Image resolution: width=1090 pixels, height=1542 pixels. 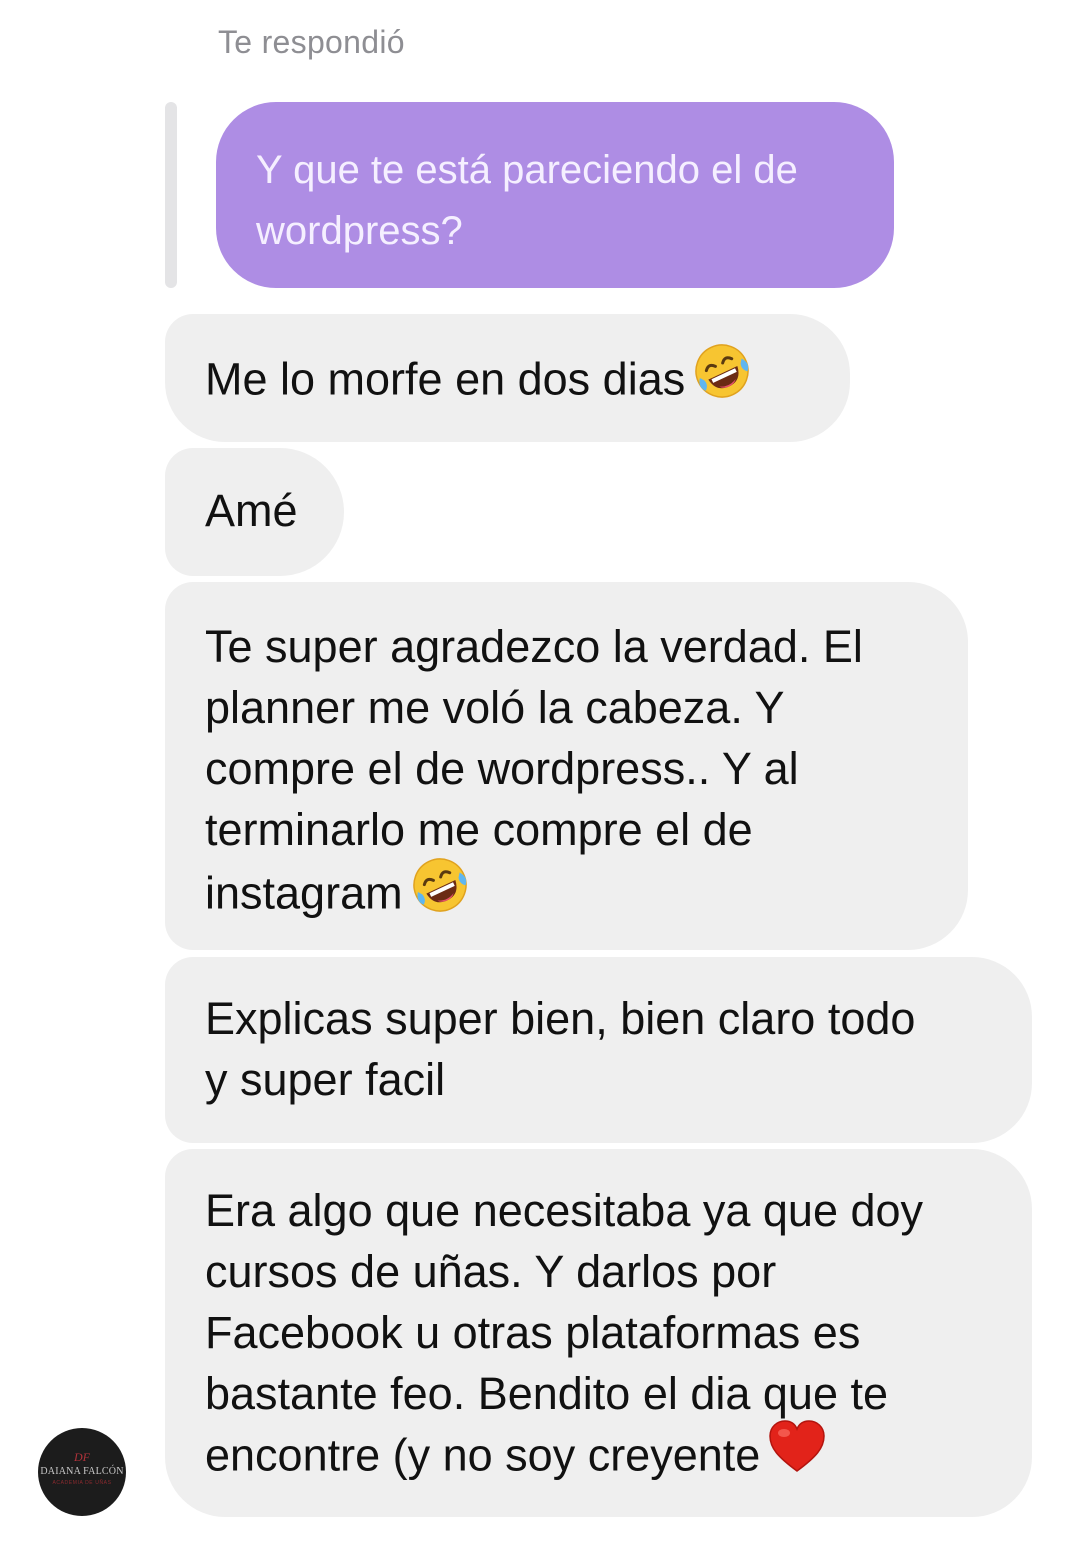 What do you see at coordinates (797, 1454) in the screenshot?
I see `red-heart-emoji` at bounding box center [797, 1454].